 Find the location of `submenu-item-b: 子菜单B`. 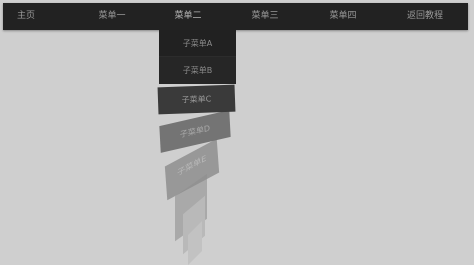

submenu-item-b: 子菜单B is located at coordinates (197, 70).